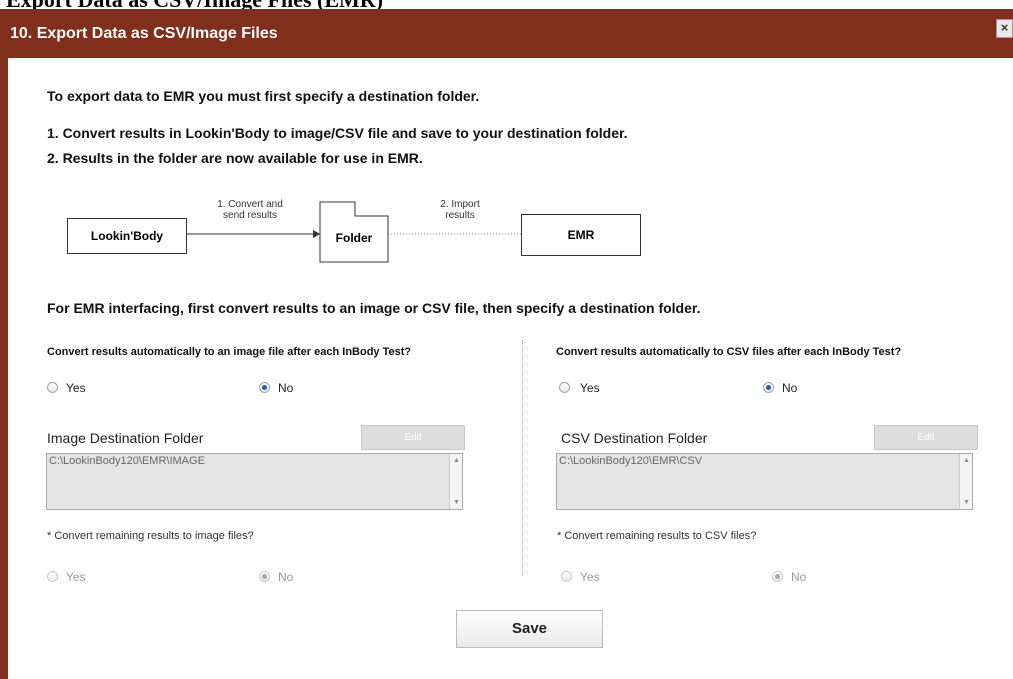  I want to click on csv-folder-path-field: C:\LookinBody120\EMR\CSV ▲ ▼, so click(764, 481).